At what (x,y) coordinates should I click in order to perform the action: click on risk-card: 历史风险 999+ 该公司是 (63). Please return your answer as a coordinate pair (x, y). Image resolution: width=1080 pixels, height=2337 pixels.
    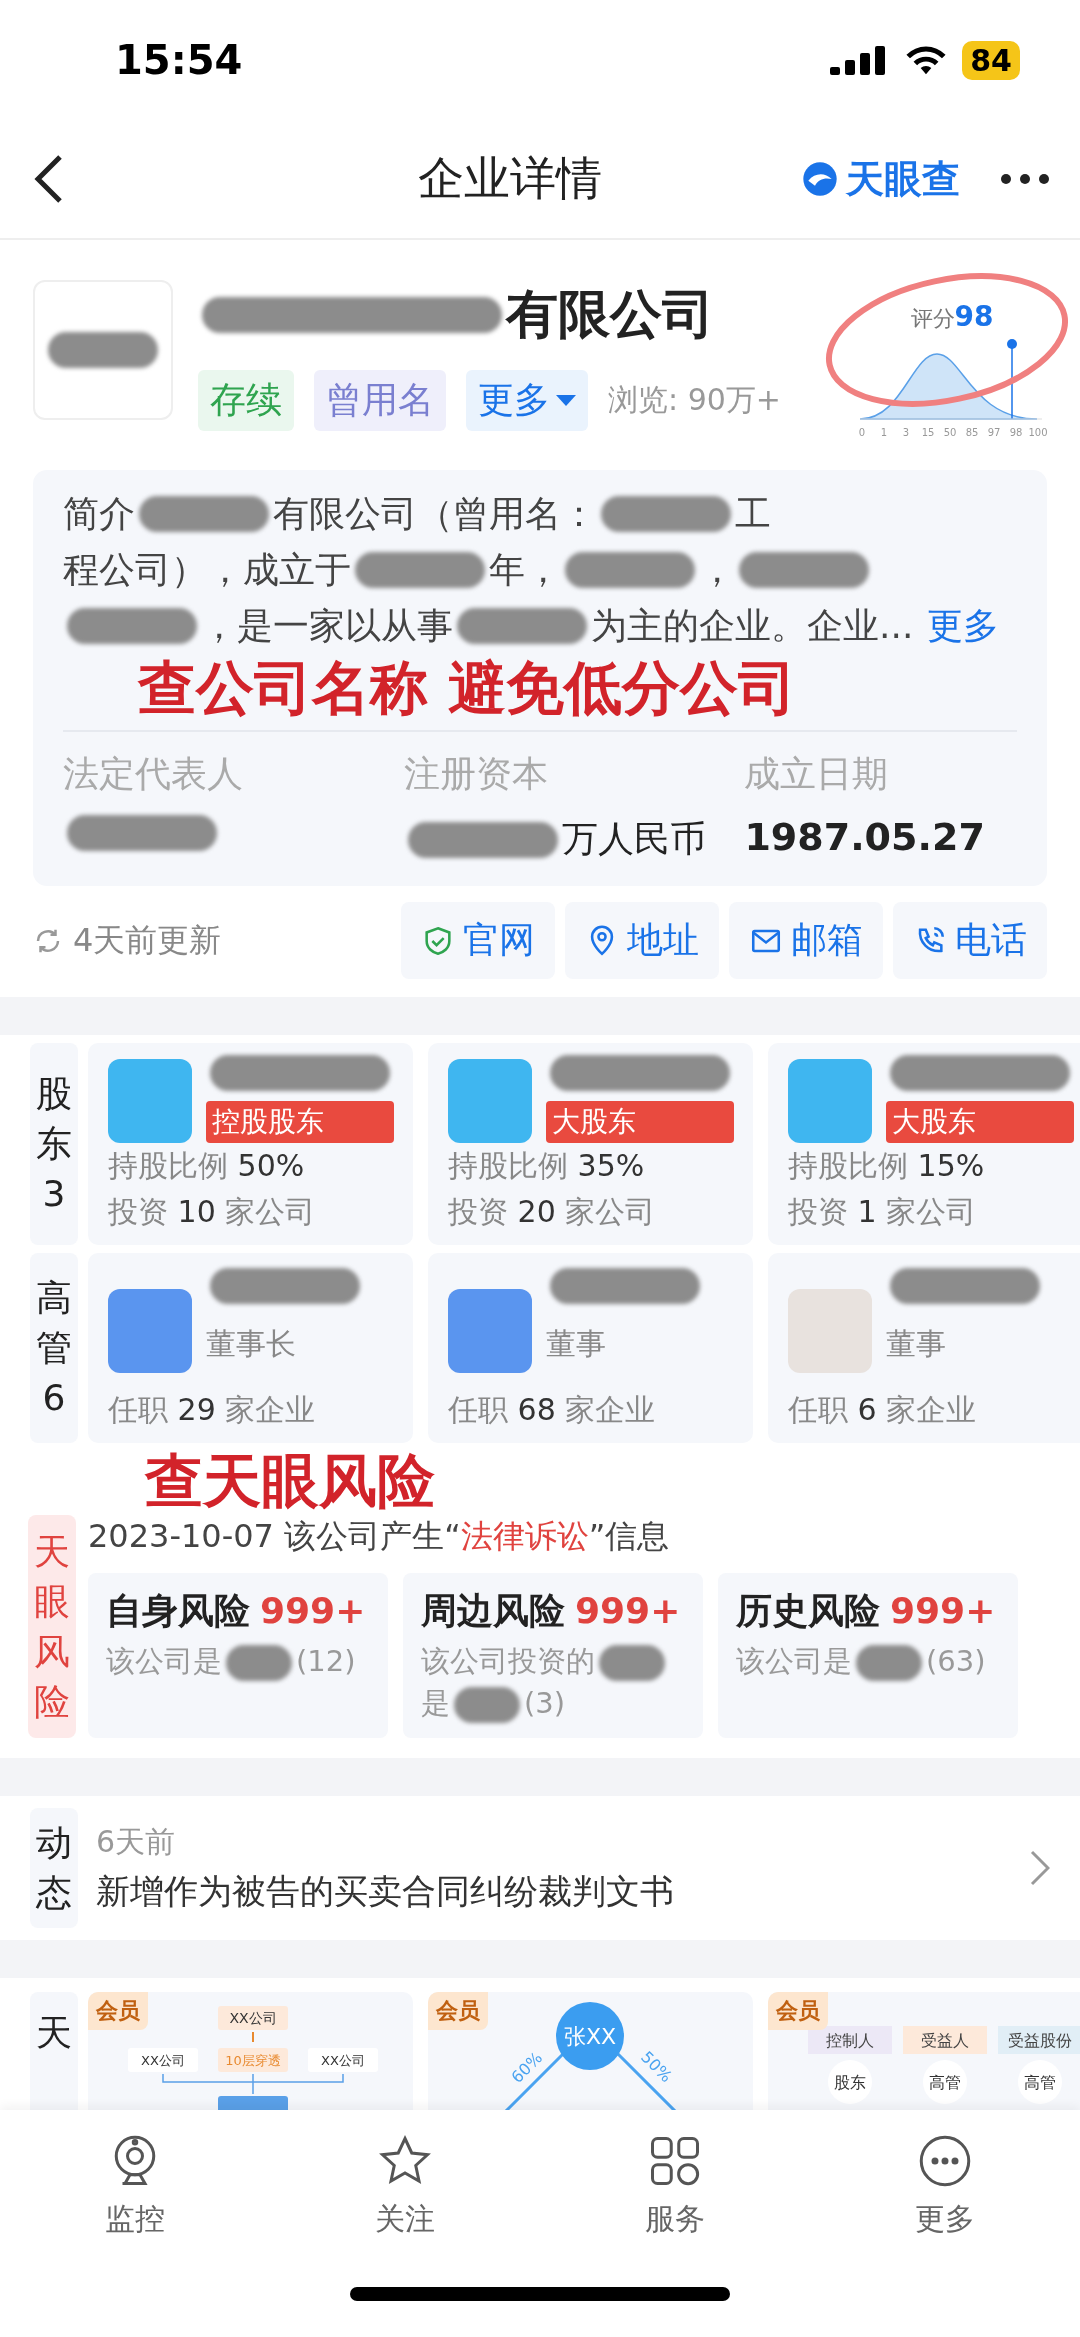
    Looking at the image, I should click on (868, 1655).